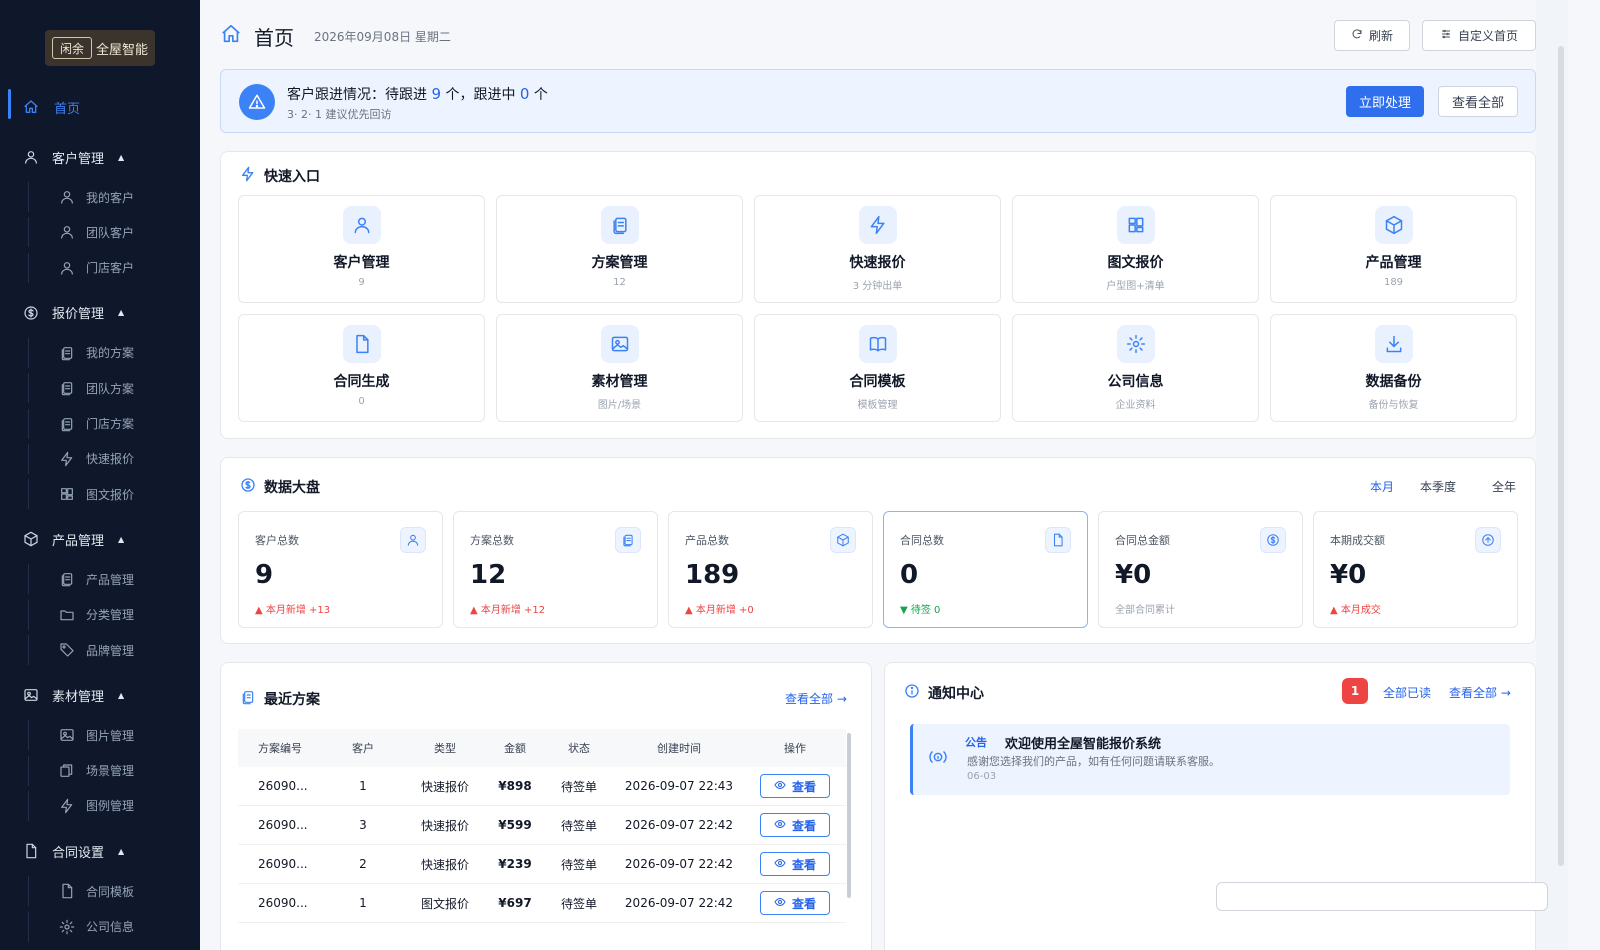  What do you see at coordinates (1135, 263) in the screenshot?
I see `quick-tile-label: 图文报价` at bounding box center [1135, 263].